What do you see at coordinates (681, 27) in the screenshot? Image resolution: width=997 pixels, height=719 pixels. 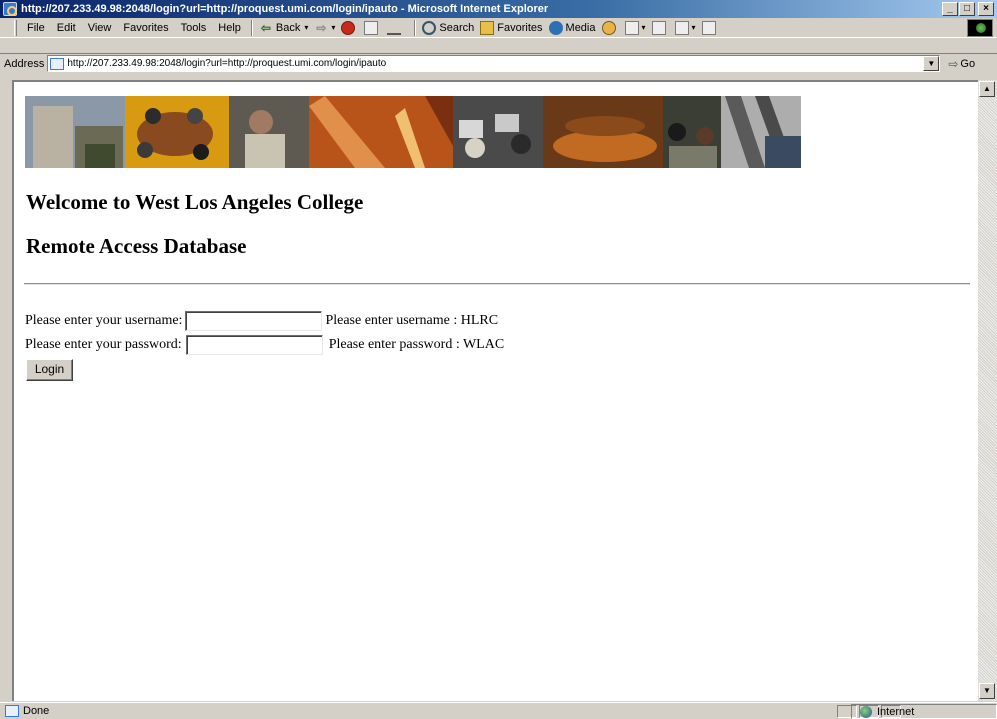 I see `edit-icon` at bounding box center [681, 27].